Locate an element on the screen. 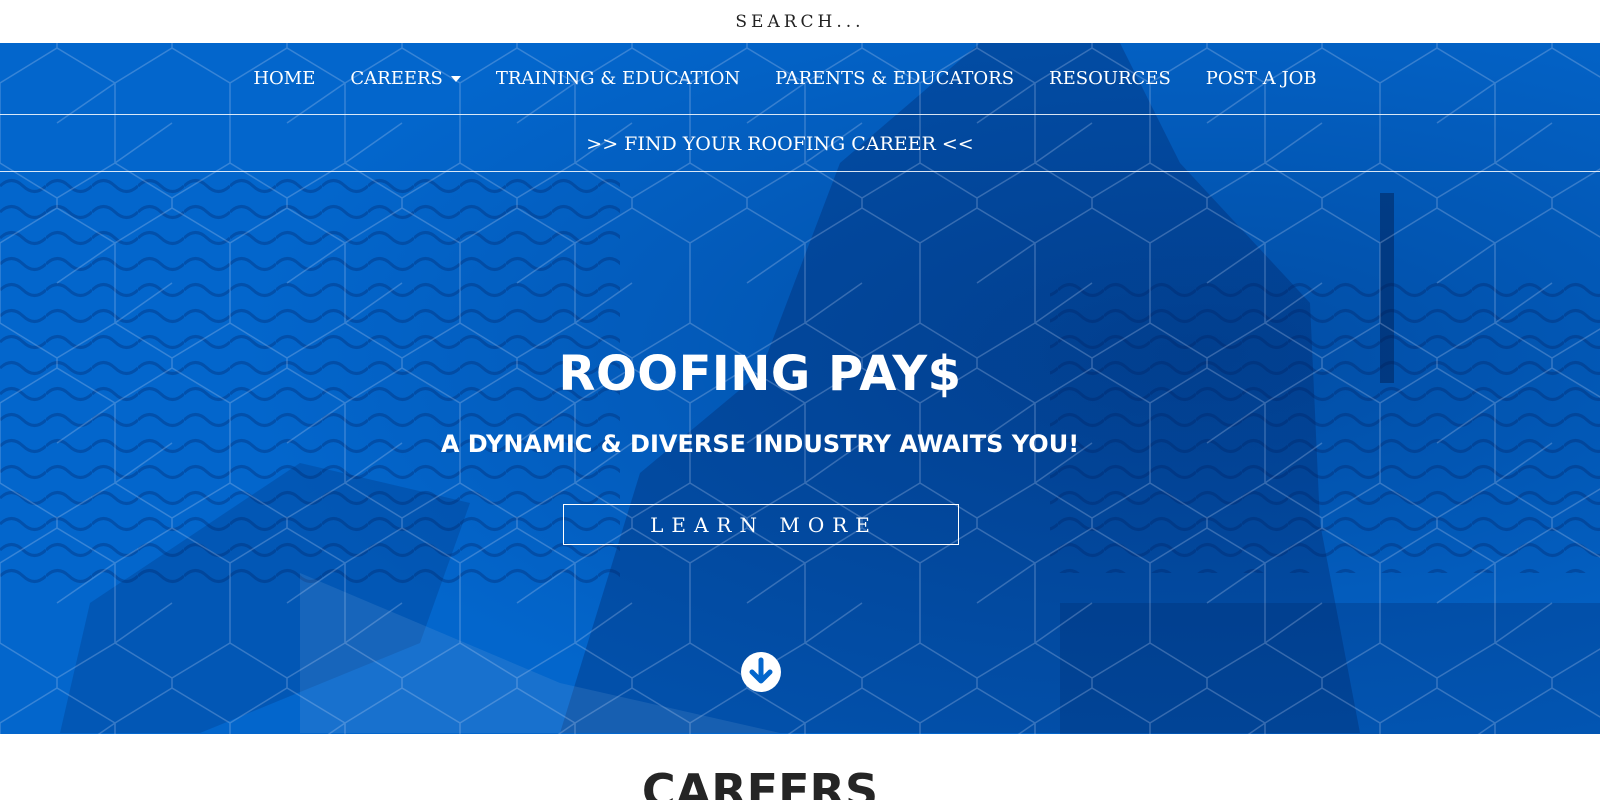 This screenshot has width=1600, height=800. careers-section: CAREERS is located at coordinates (800, 767).